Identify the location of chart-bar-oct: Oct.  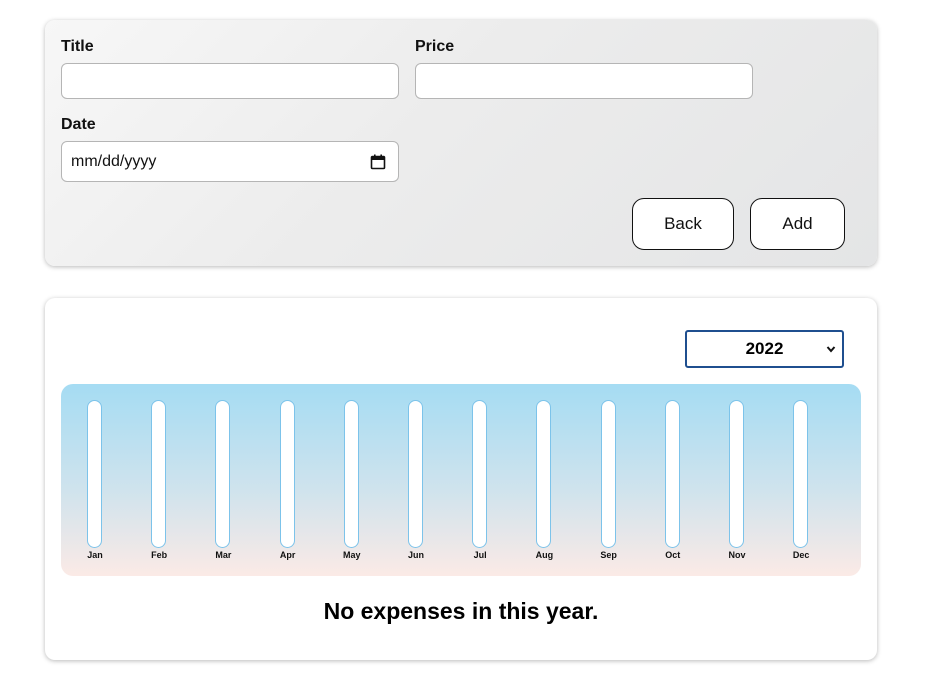
(673, 480).